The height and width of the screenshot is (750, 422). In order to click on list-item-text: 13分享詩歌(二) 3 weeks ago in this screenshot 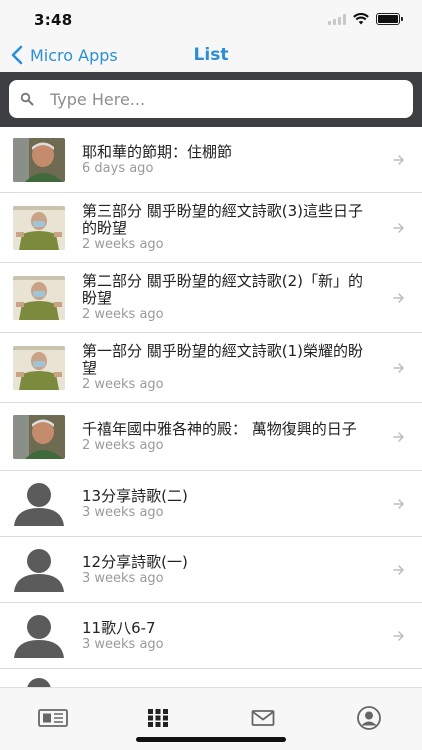, I will do `click(227, 503)`.